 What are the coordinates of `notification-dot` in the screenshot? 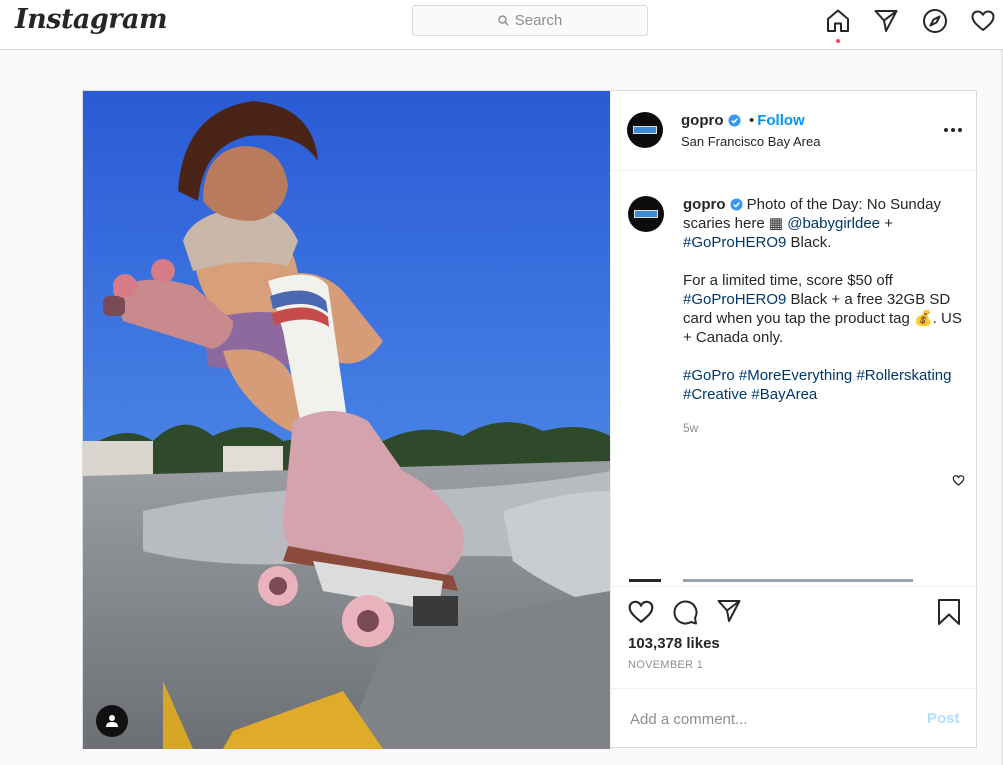 It's located at (838, 41).